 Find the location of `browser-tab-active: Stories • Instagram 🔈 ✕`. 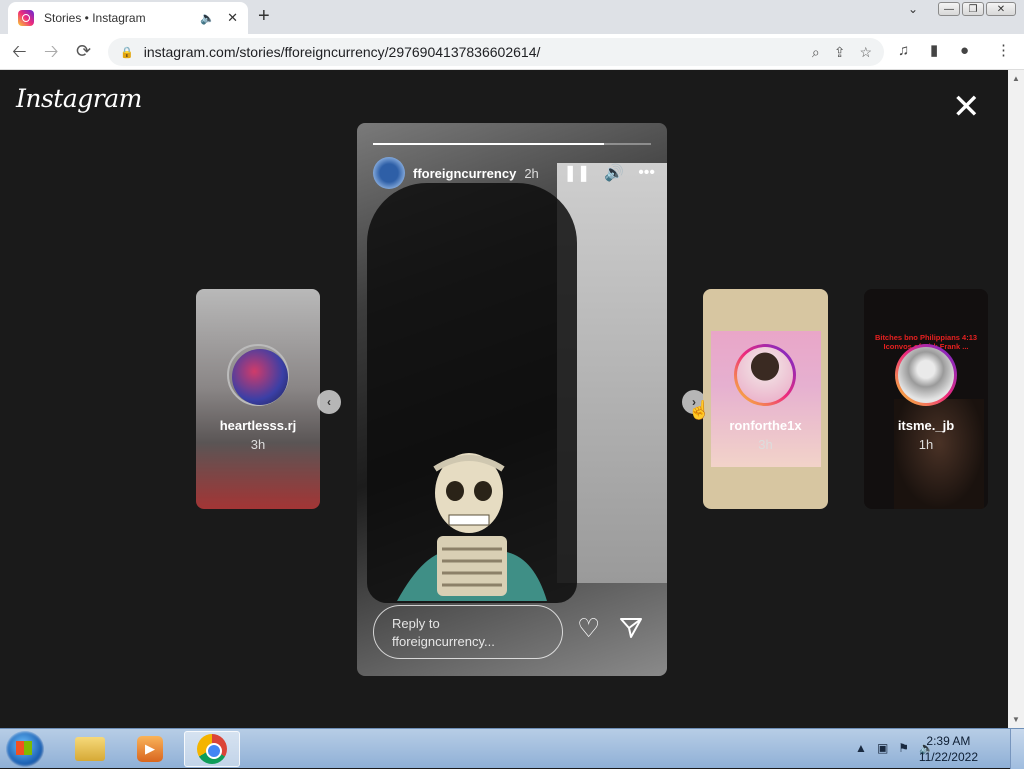

browser-tab-active: Stories • Instagram 🔈 ✕ is located at coordinates (128, 18).